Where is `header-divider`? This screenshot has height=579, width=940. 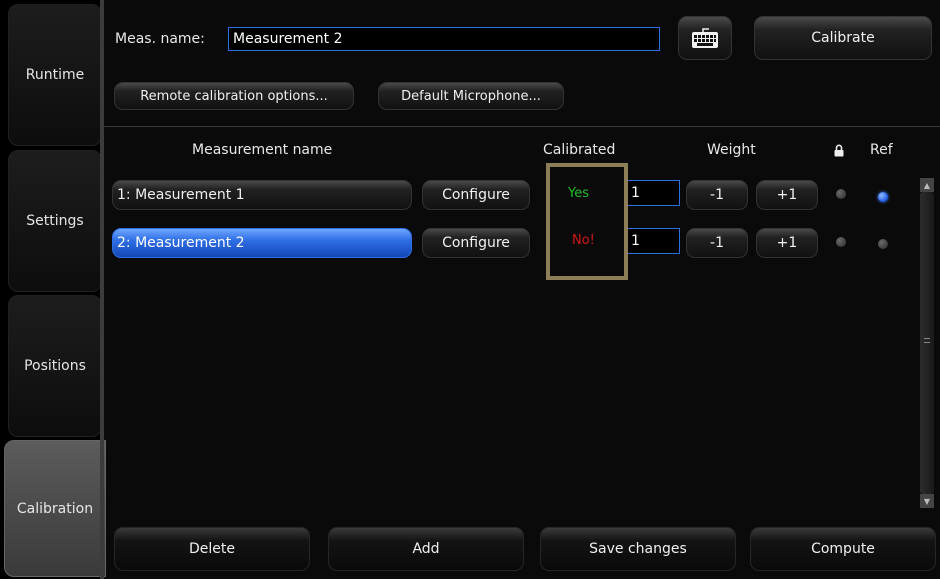
header-divider is located at coordinates (522, 126).